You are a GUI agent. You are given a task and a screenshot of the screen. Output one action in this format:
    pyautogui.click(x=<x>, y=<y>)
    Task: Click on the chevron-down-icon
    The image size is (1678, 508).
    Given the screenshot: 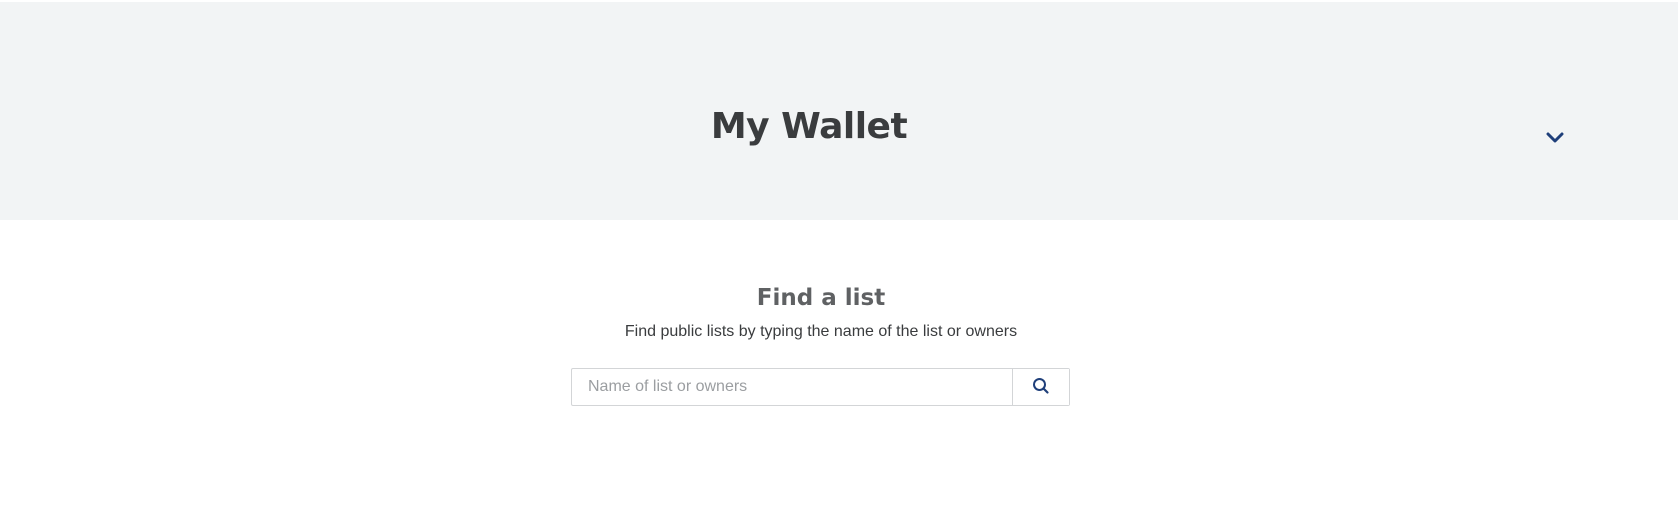 What is the action you would take?
    pyautogui.click(x=1555, y=138)
    